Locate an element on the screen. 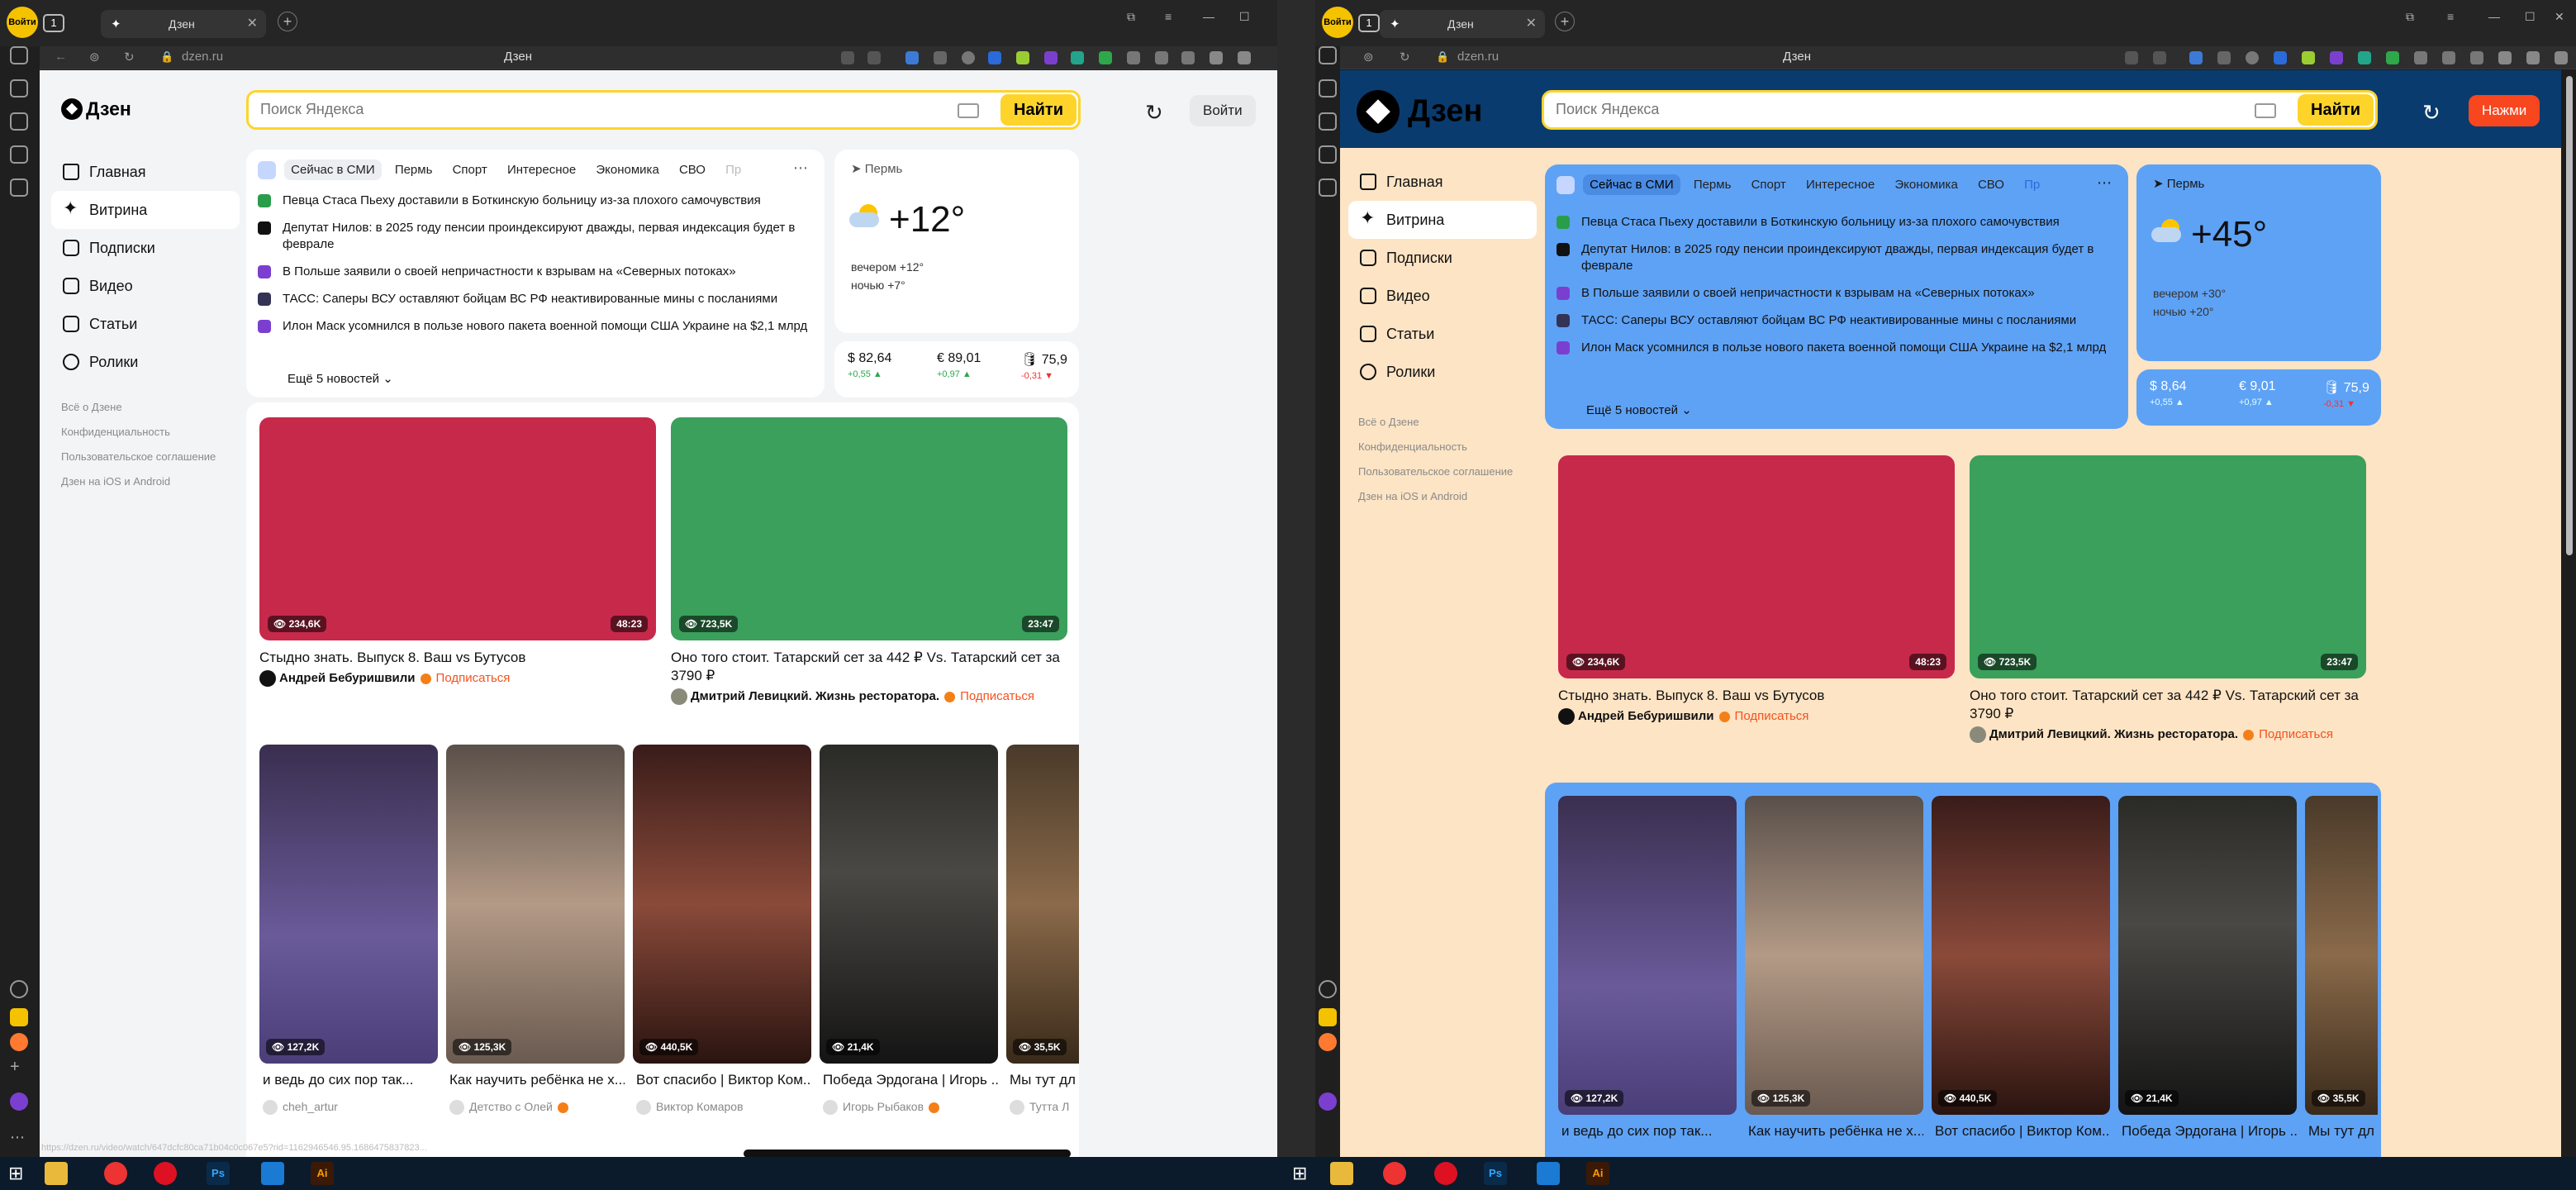 This screenshot has height=1190, width=2576. downloads-icon is located at coordinates (1216, 57).